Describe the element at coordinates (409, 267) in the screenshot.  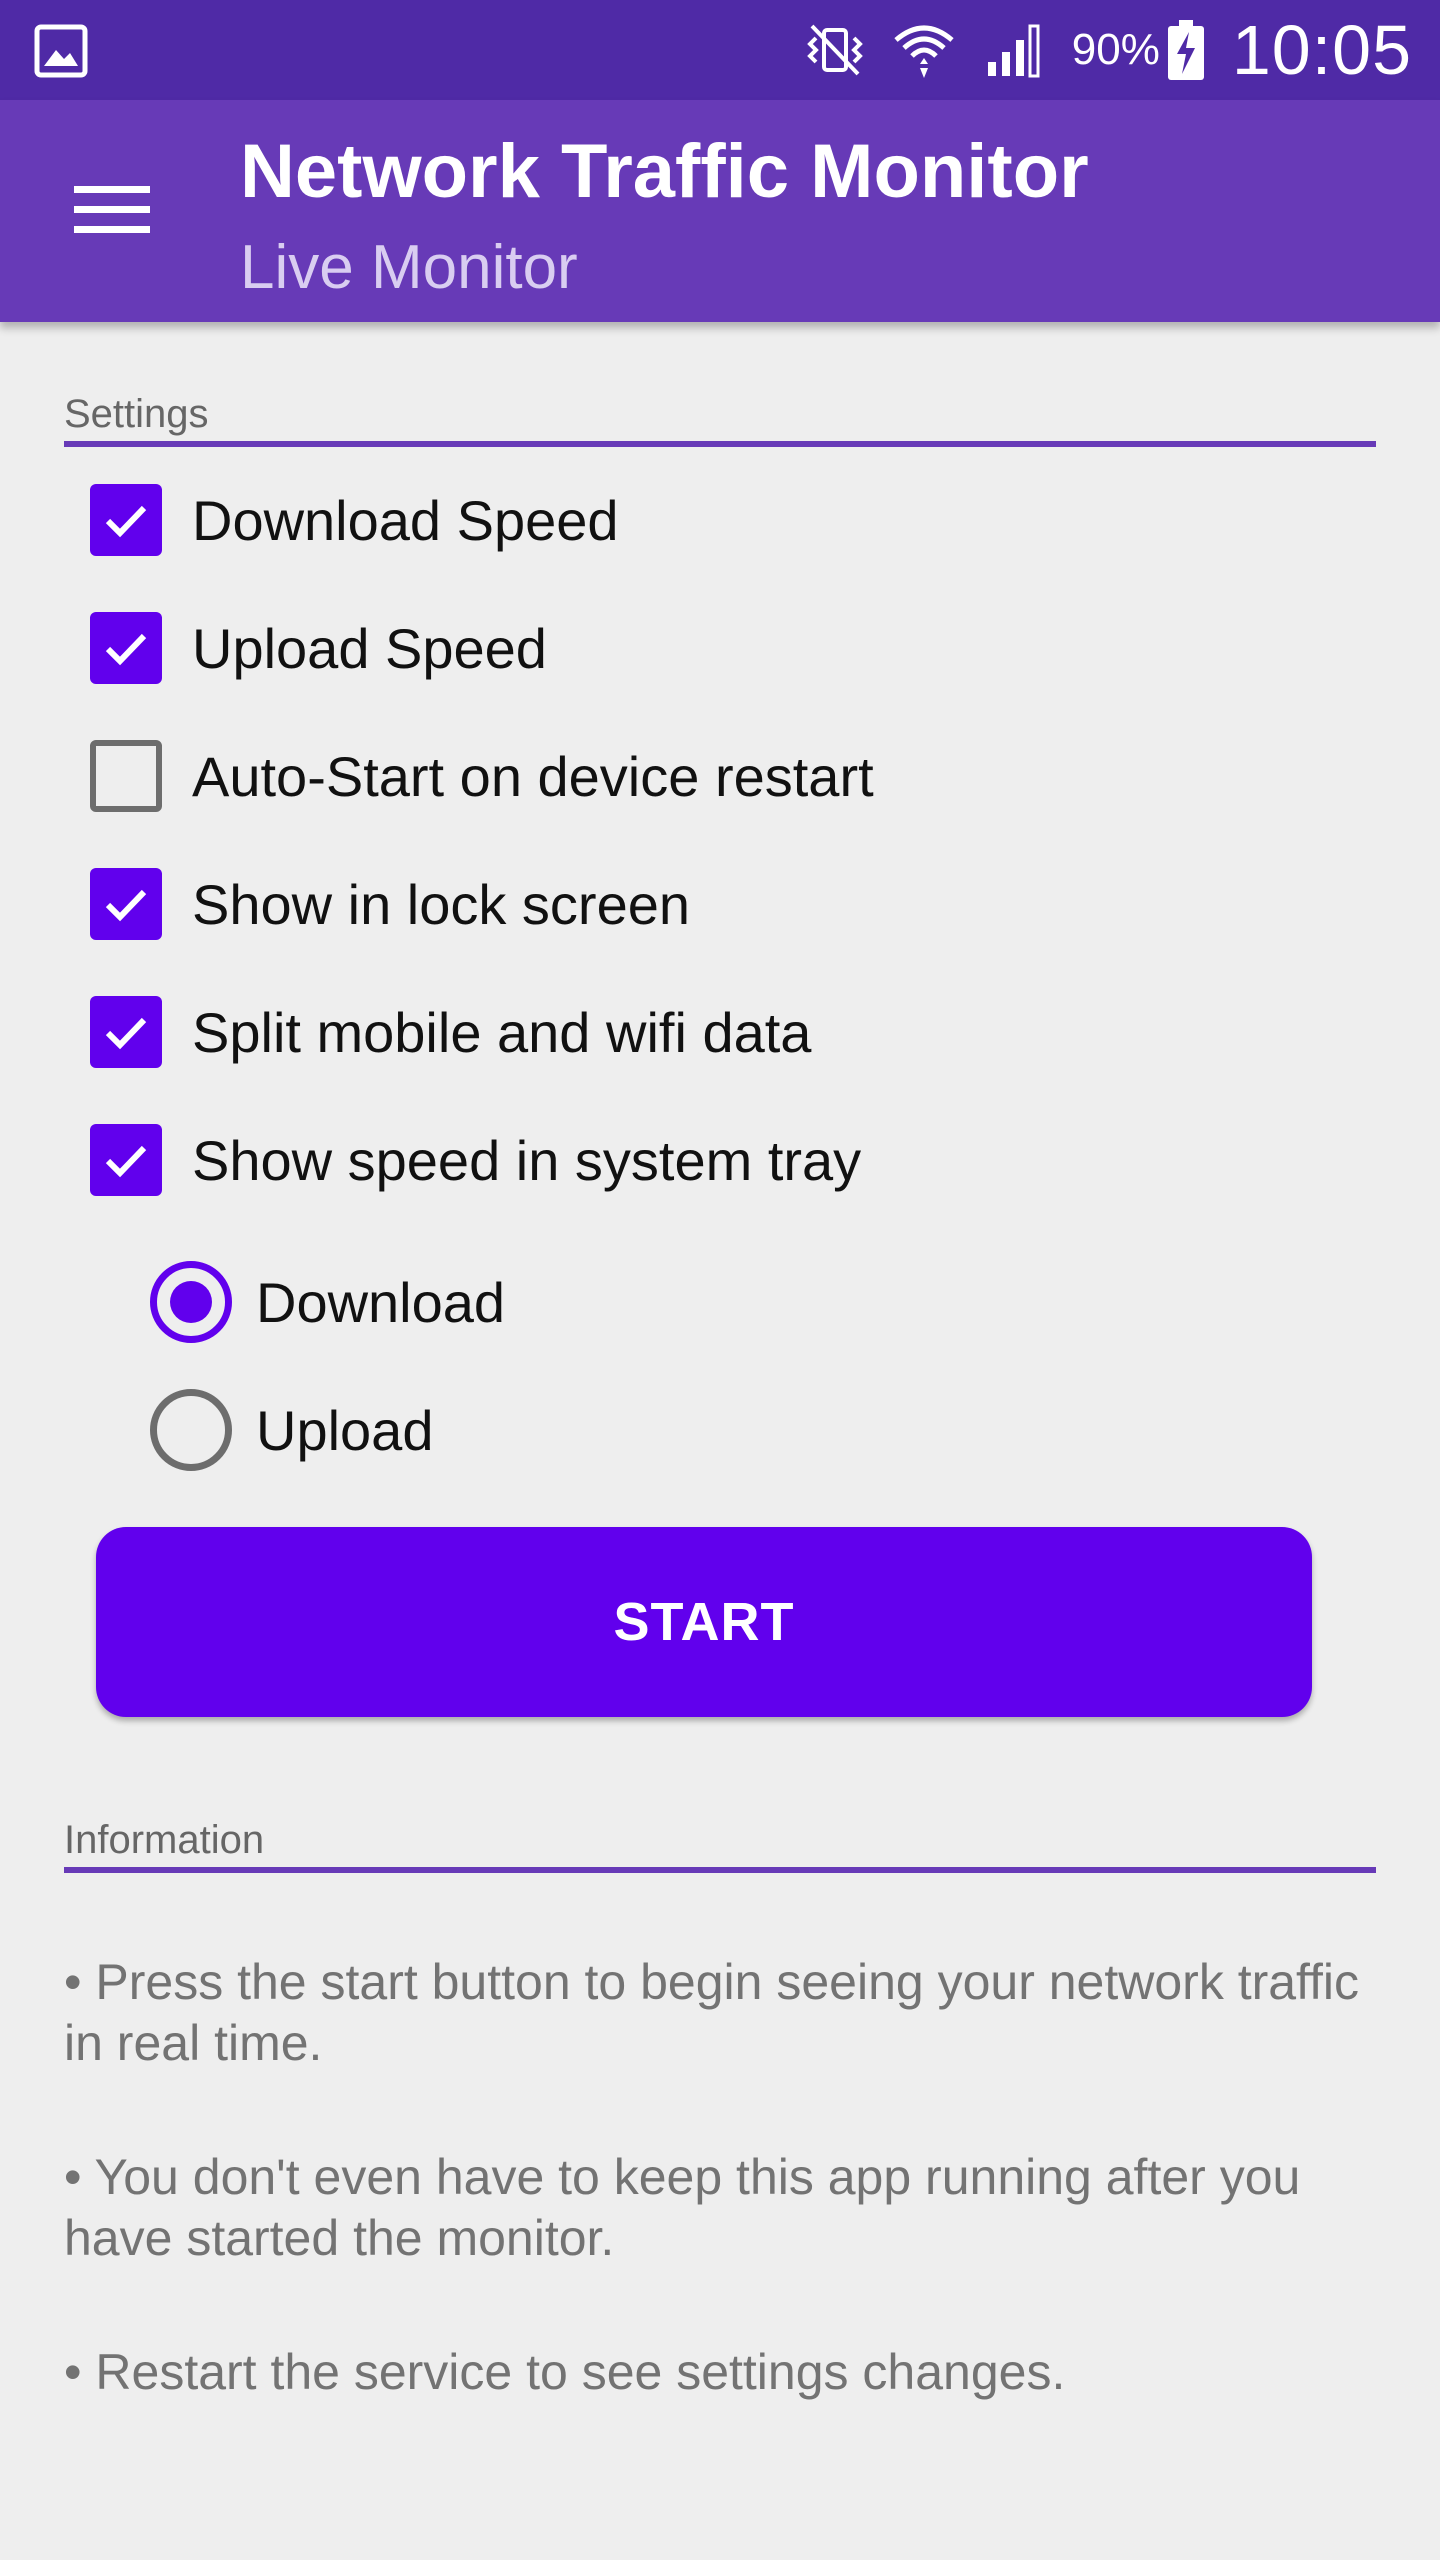
I see `app-subtitle: Live Monitor` at that location.